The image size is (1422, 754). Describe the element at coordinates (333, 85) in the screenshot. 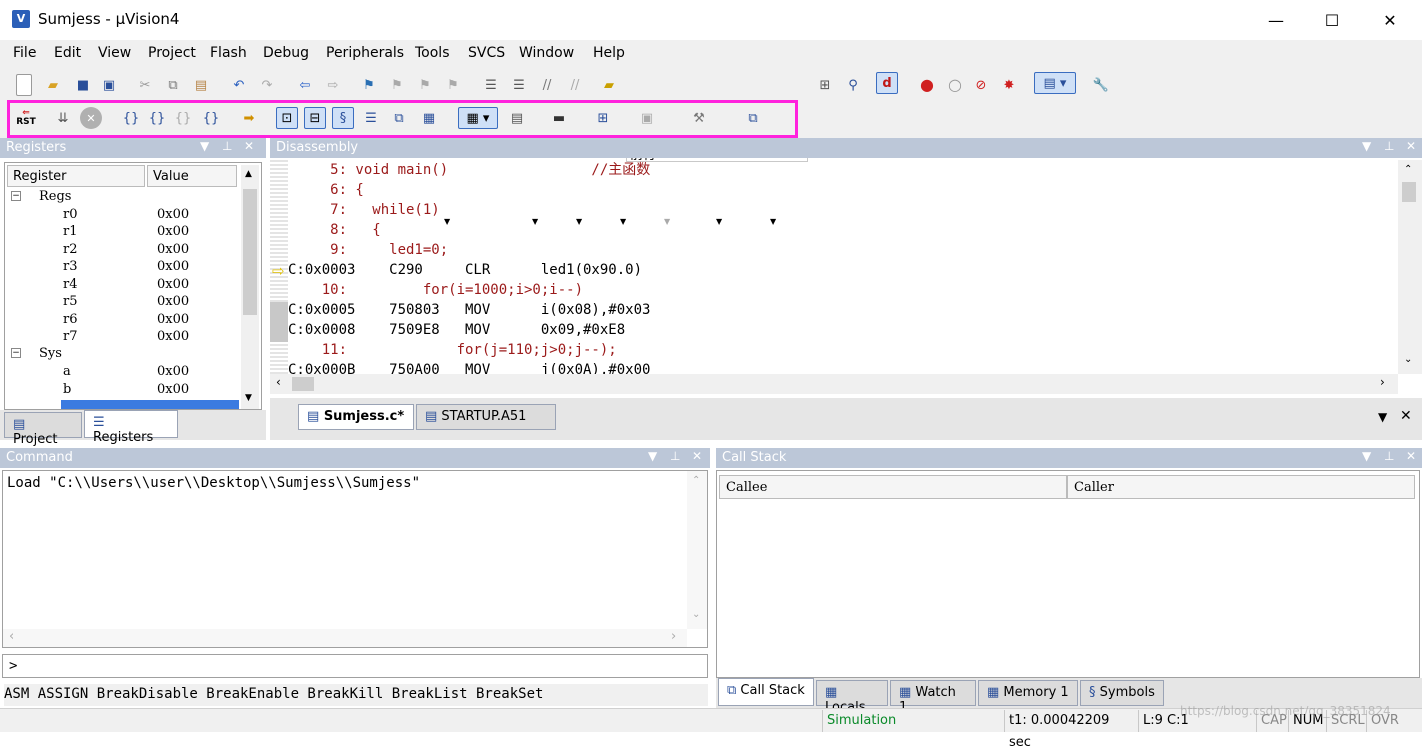

I see `nav-forward-icon: ⇨` at that location.